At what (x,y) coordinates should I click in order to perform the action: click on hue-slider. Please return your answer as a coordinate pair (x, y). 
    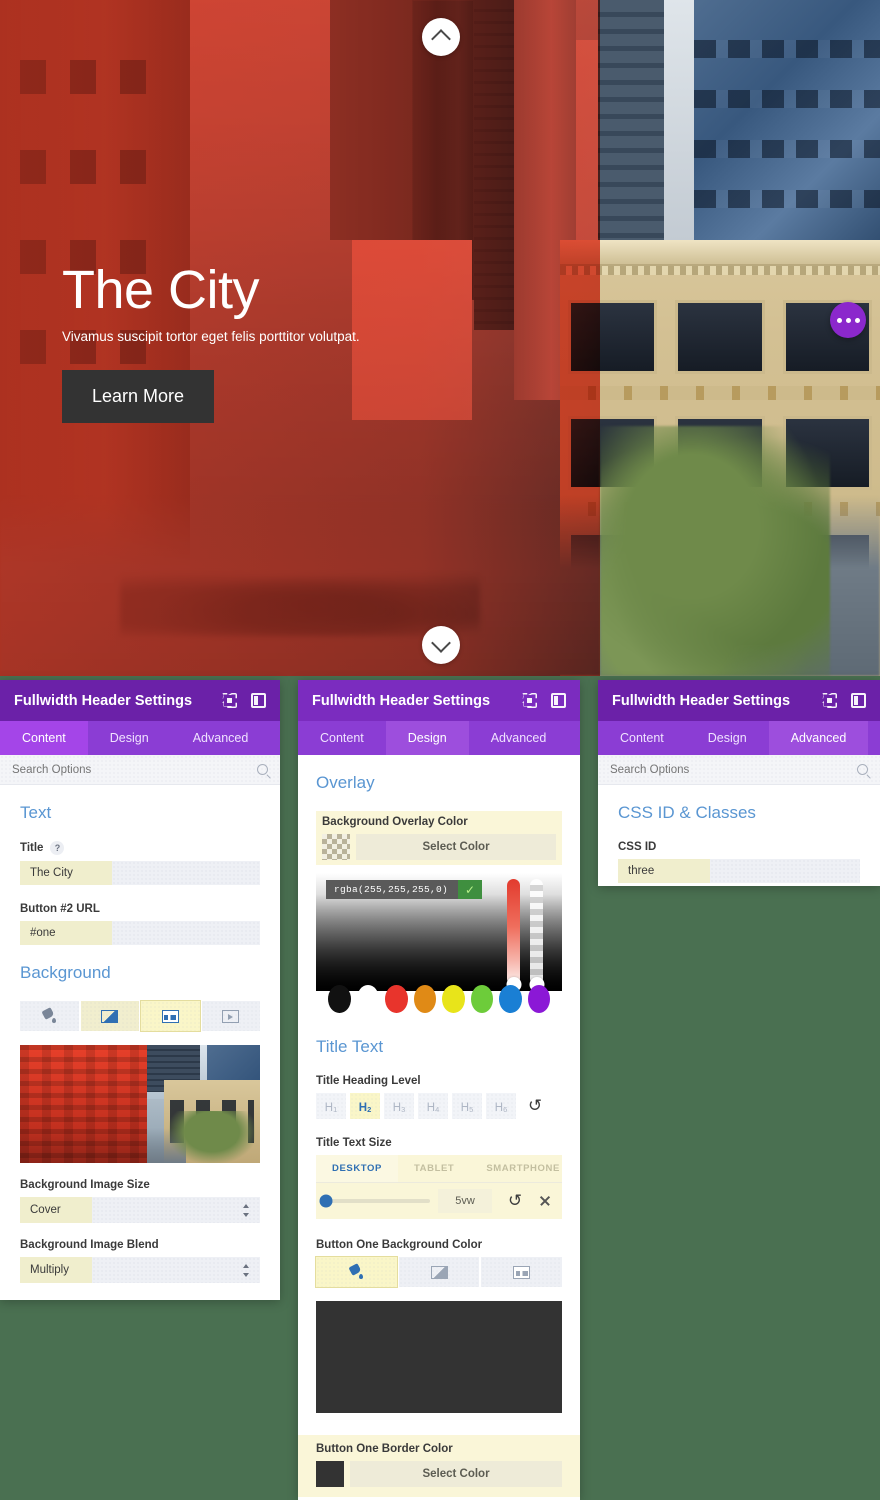
    Looking at the image, I should click on (513, 935).